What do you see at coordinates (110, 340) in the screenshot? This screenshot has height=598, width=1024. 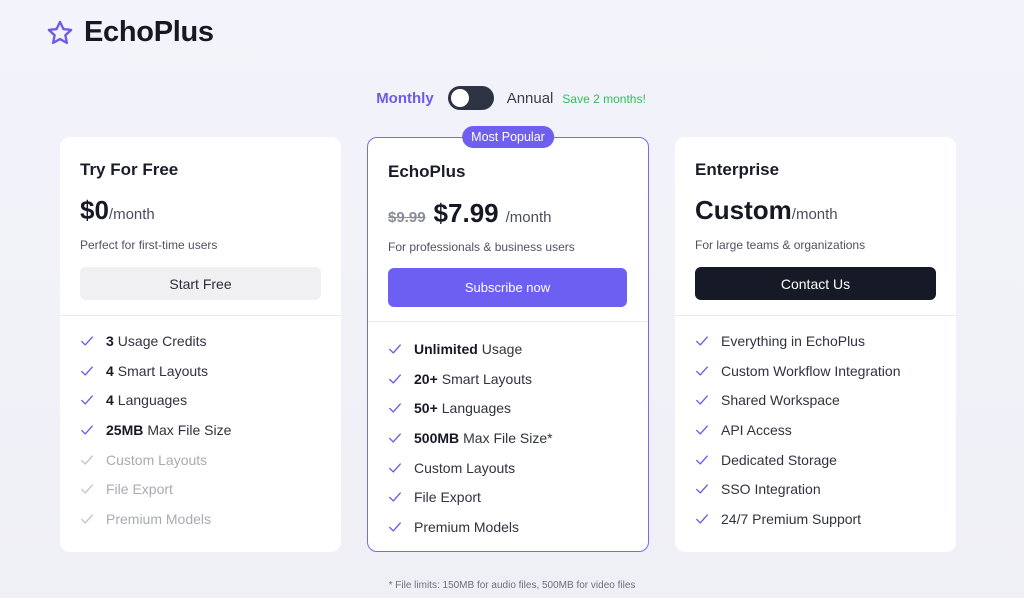 I see `feature-highlight: 3` at bounding box center [110, 340].